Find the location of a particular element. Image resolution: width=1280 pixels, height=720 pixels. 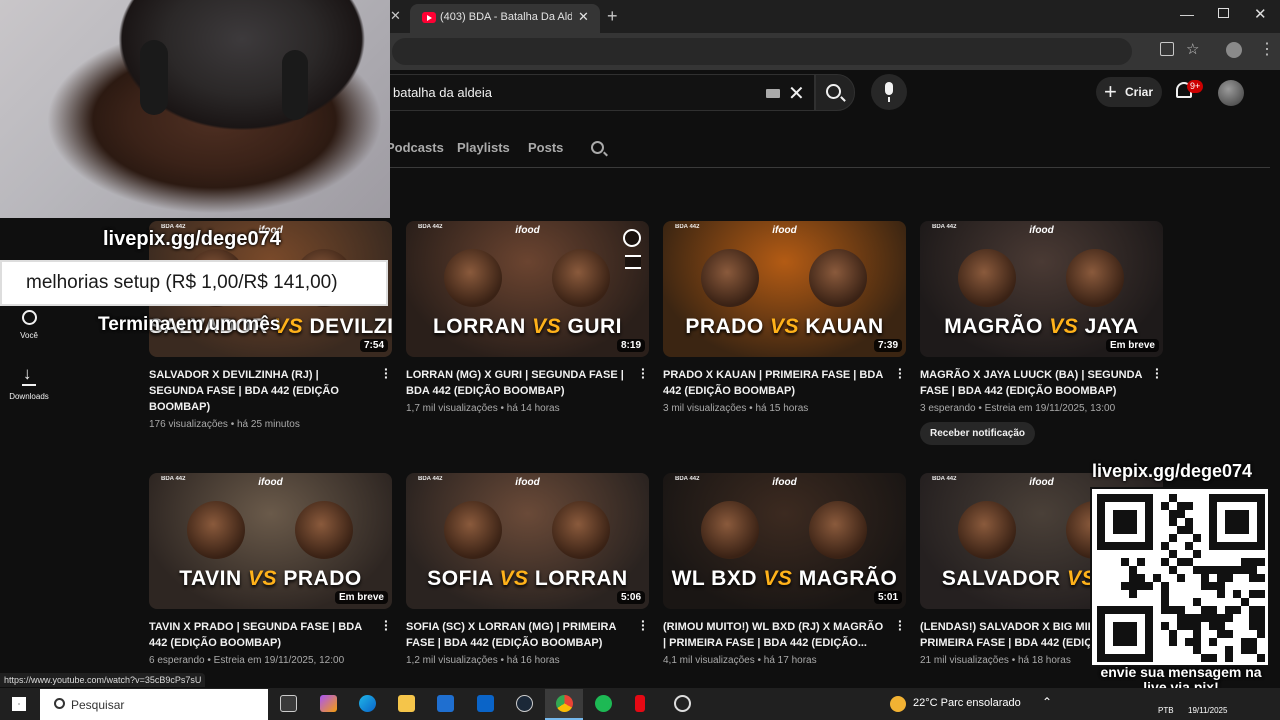

tray-language: PTB is located at coordinates (1166, 710).